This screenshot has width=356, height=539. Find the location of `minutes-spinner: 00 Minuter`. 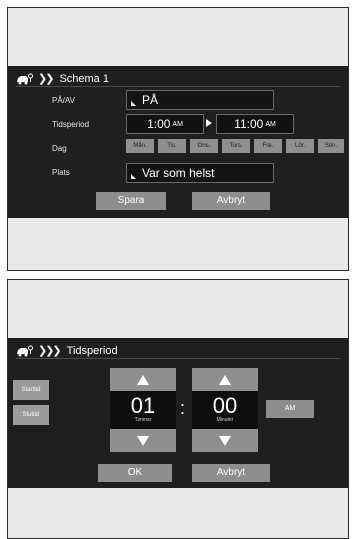

minutes-spinner: 00 Minuter is located at coordinates (225, 410).